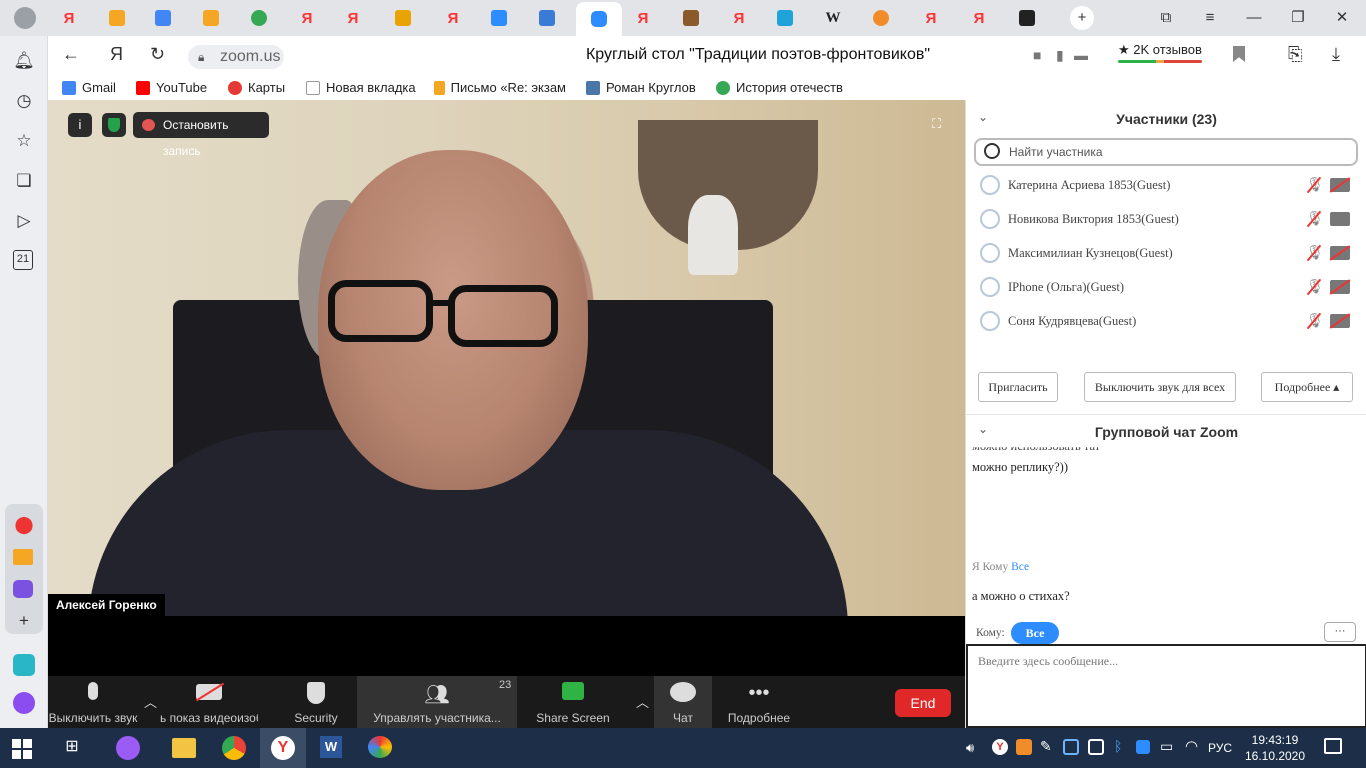 This screenshot has width=1366, height=768. I want to click on zoom-tray-icon, so click(1143, 747).